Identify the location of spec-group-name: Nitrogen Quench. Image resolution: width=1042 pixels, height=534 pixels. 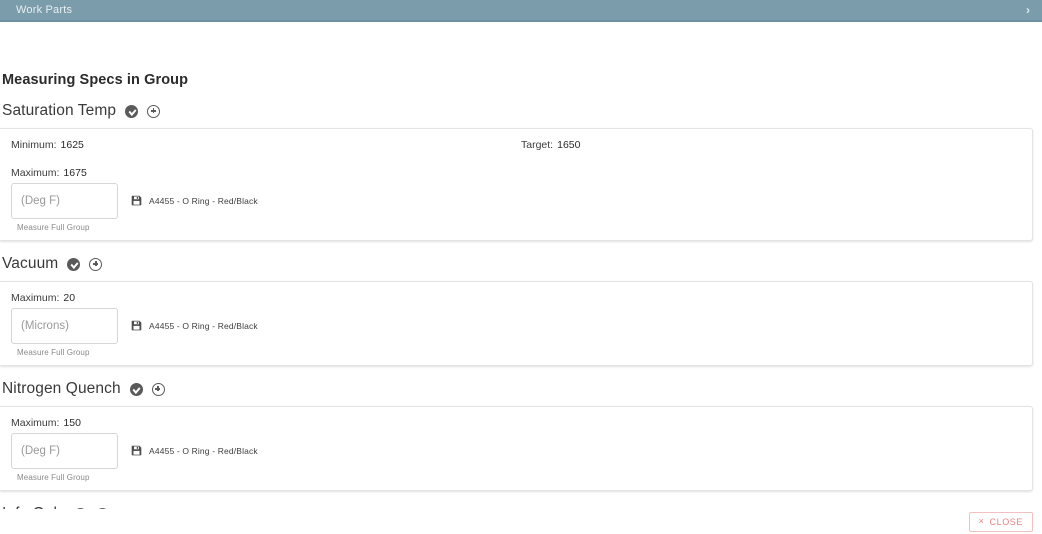
(61, 388).